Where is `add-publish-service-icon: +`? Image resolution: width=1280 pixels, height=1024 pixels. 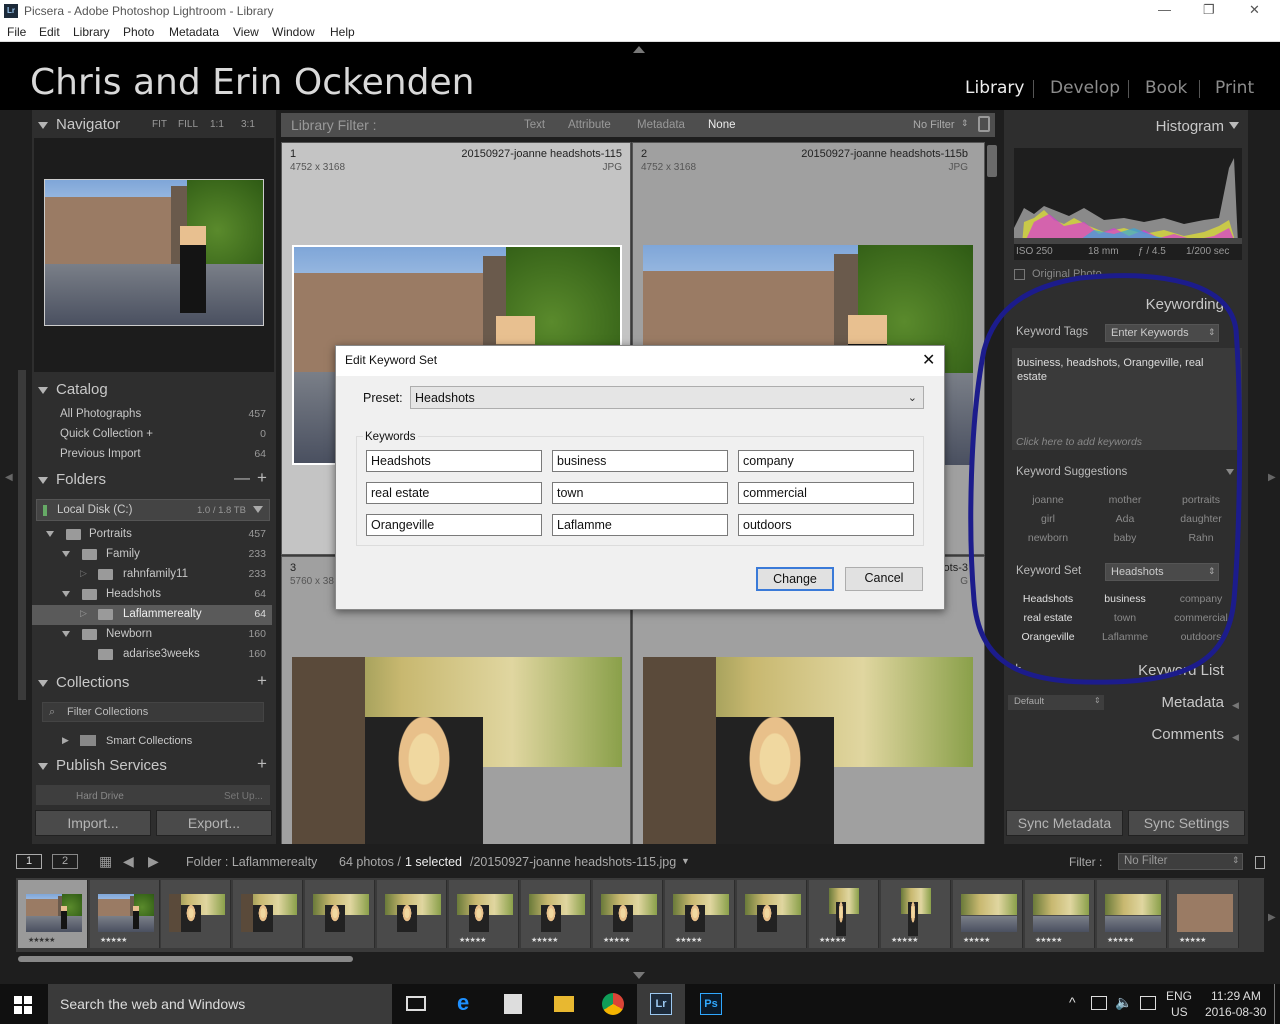 add-publish-service-icon: + is located at coordinates (262, 764).